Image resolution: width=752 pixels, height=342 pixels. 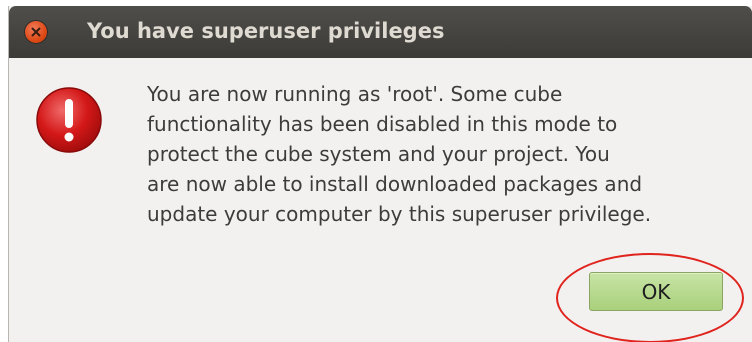 What do you see at coordinates (266, 31) in the screenshot?
I see `dialog-title: You have superuser privileges` at bounding box center [266, 31].